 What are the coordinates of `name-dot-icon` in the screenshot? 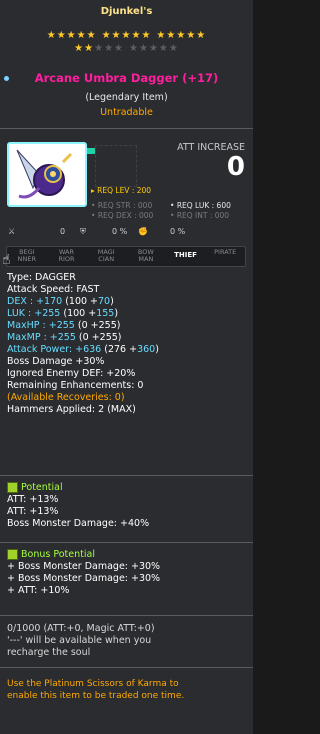 It's located at (6, 78).